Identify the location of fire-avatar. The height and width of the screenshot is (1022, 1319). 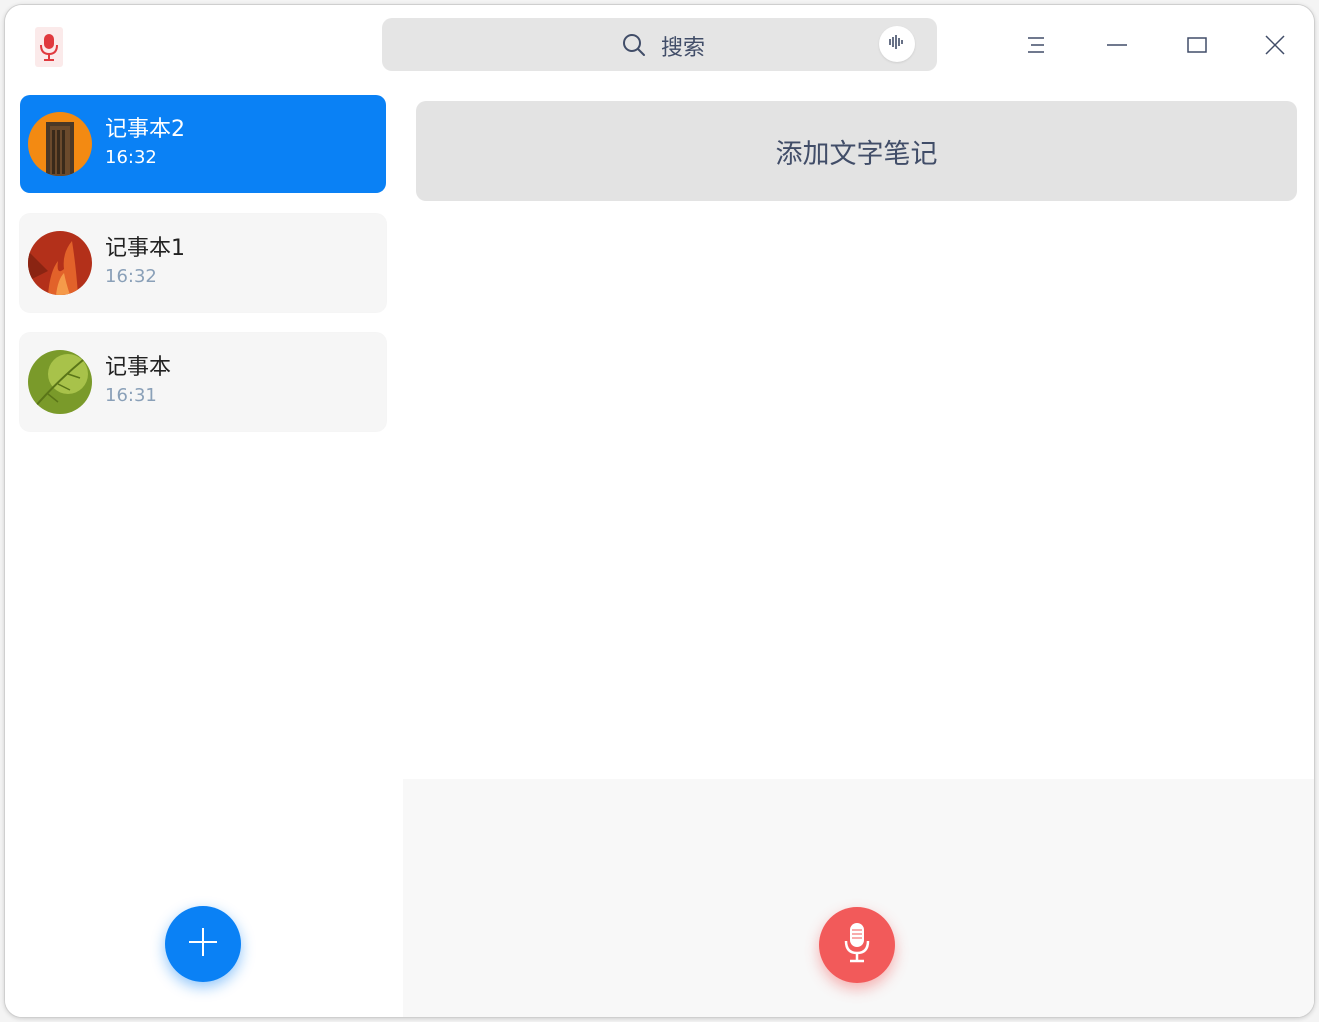
(60, 263).